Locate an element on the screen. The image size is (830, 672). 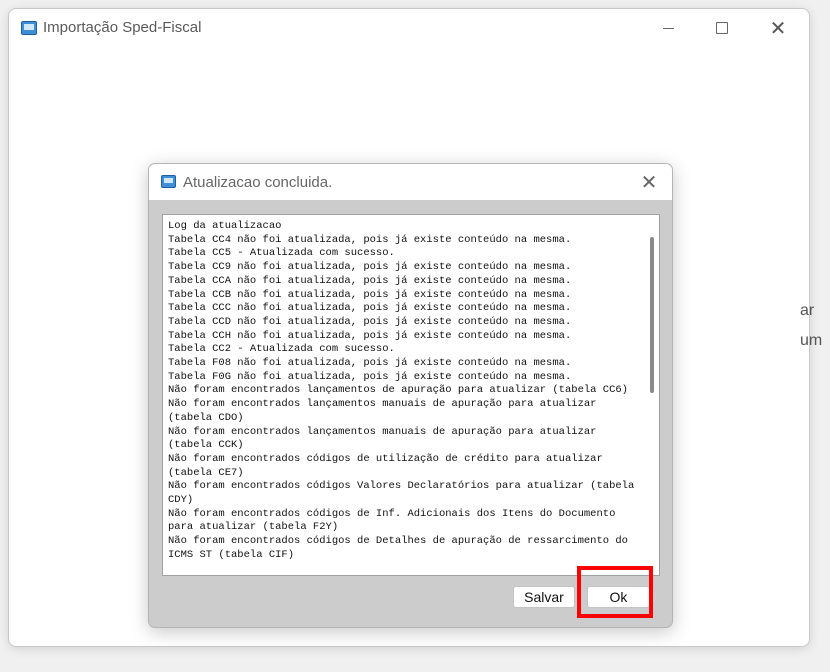
log-line: Tabela CC5 - Atualizada com sucesso. is located at coordinates (281, 253).